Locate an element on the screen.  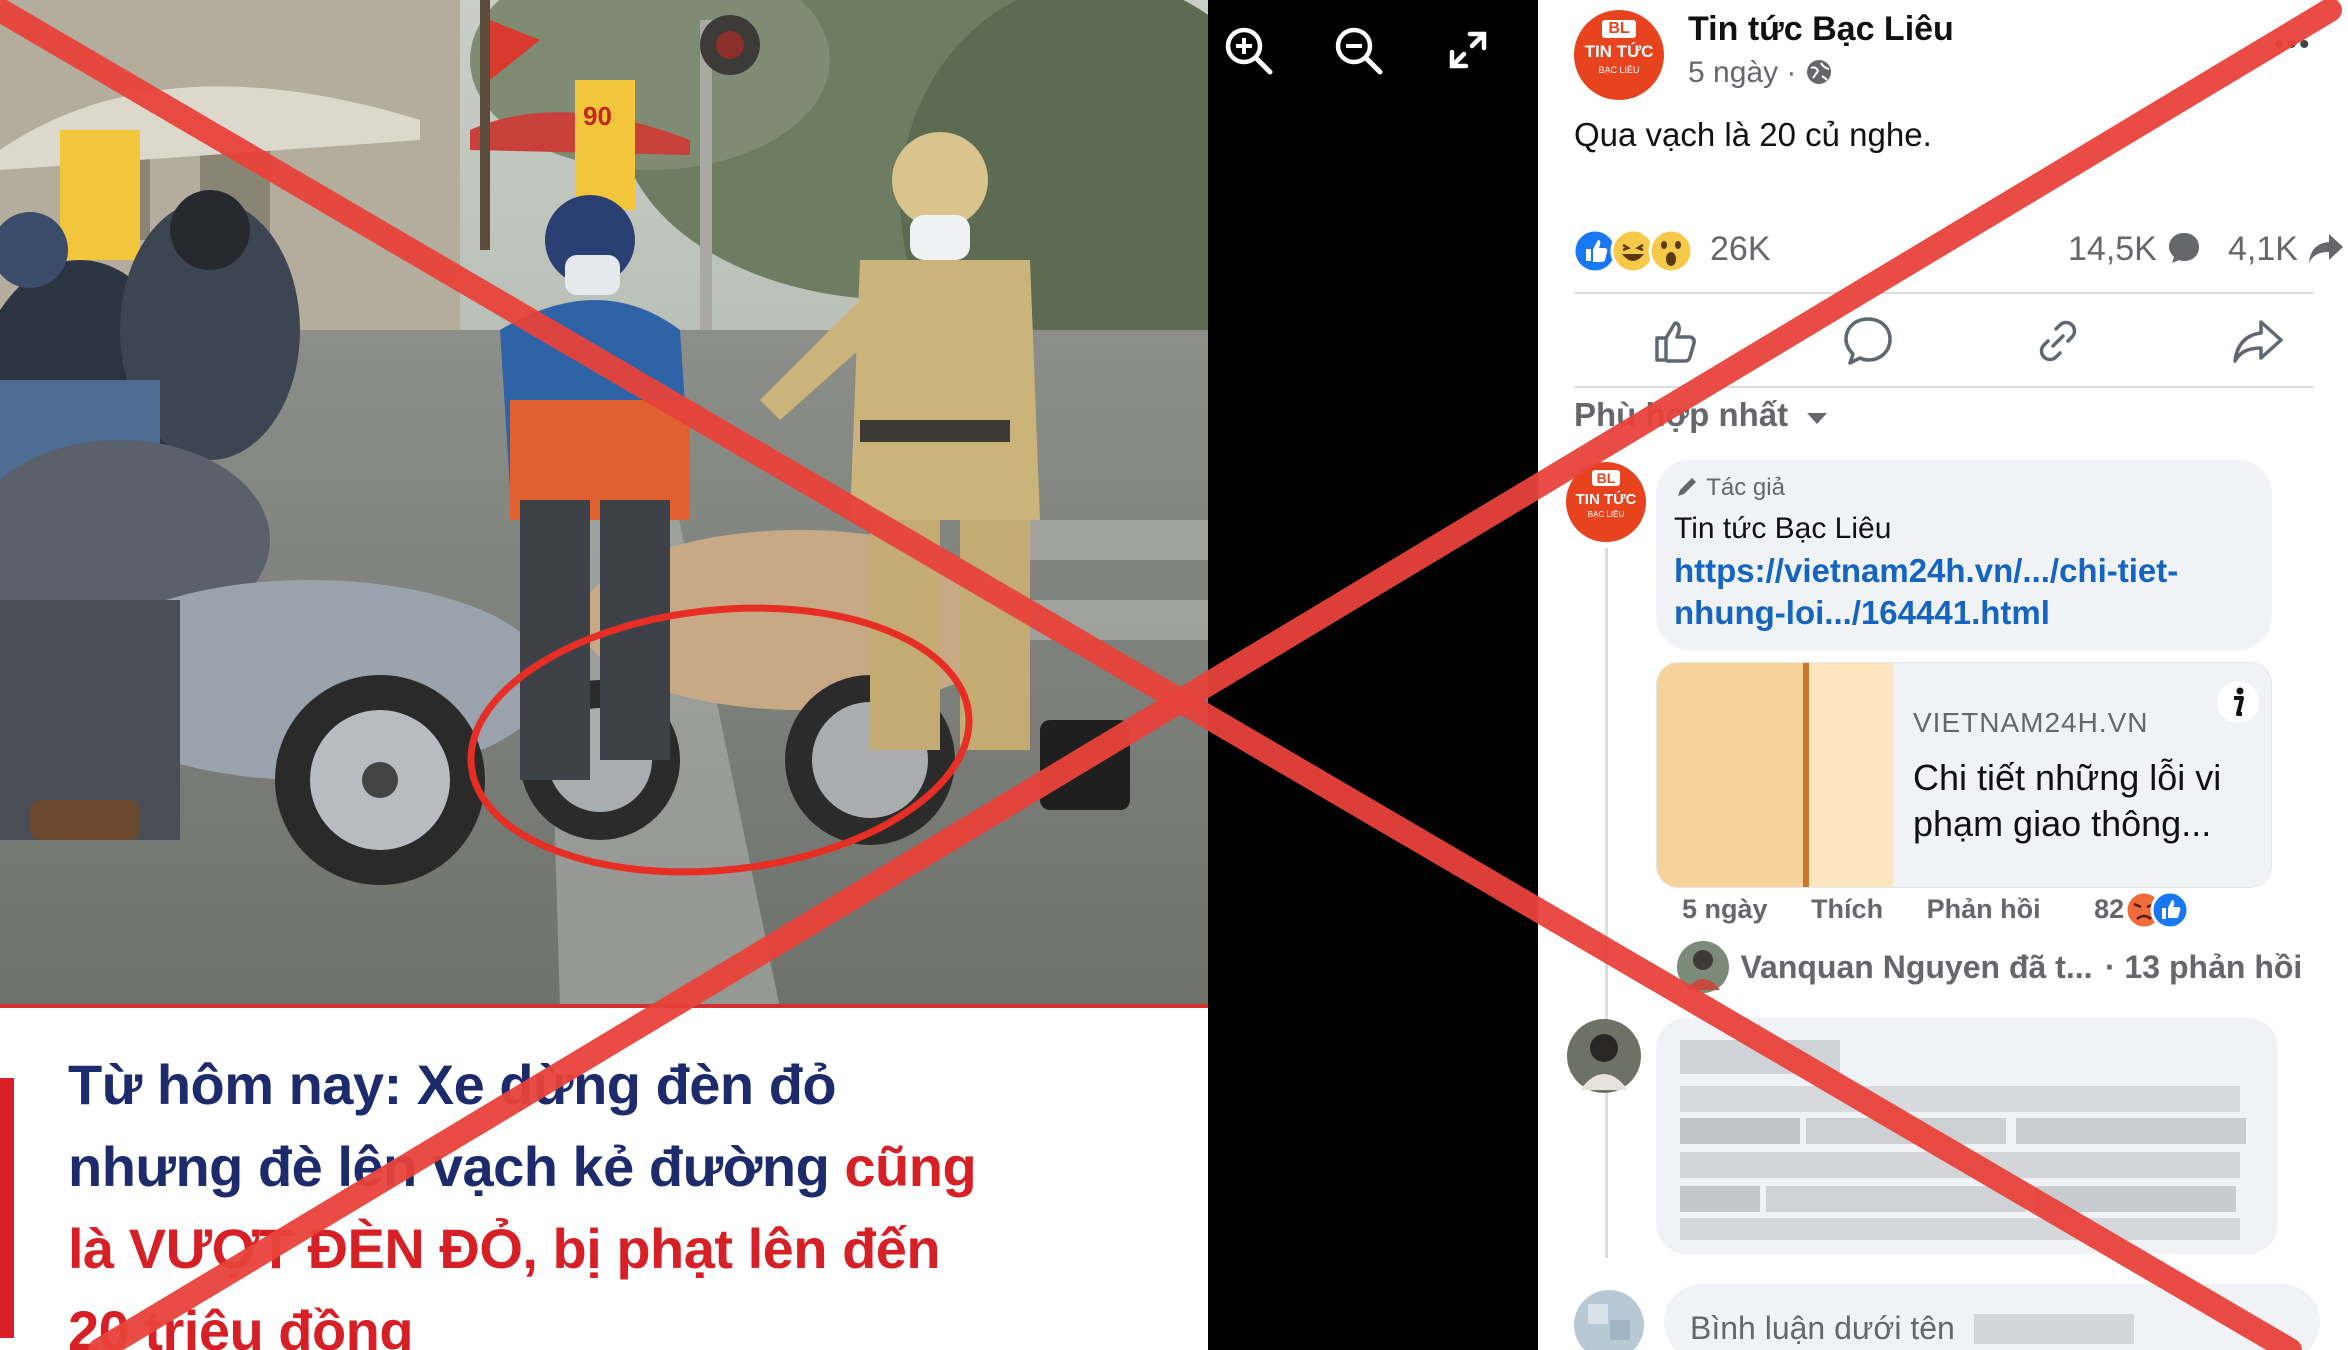
comment-time: 5 ngày is located at coordinates (1725, 909).